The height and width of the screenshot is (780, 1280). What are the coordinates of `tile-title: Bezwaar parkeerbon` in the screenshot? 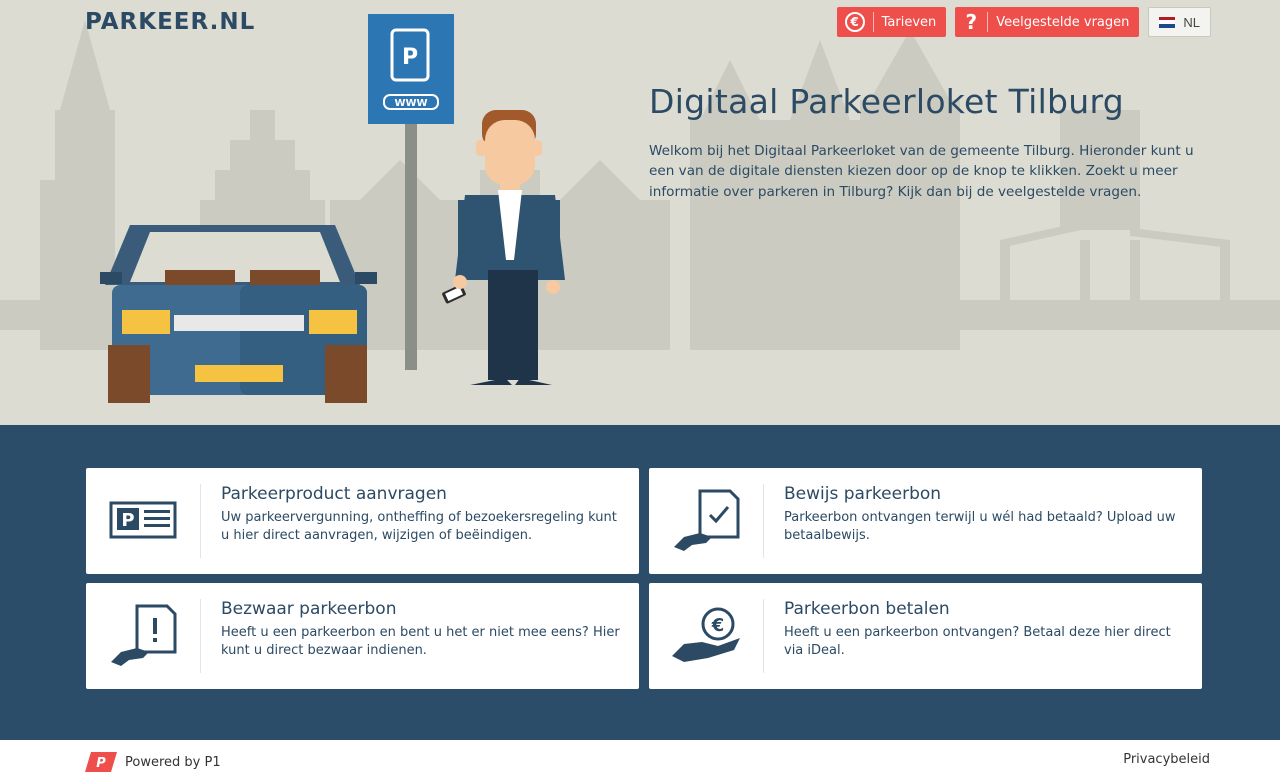 It's located at (309, 609).